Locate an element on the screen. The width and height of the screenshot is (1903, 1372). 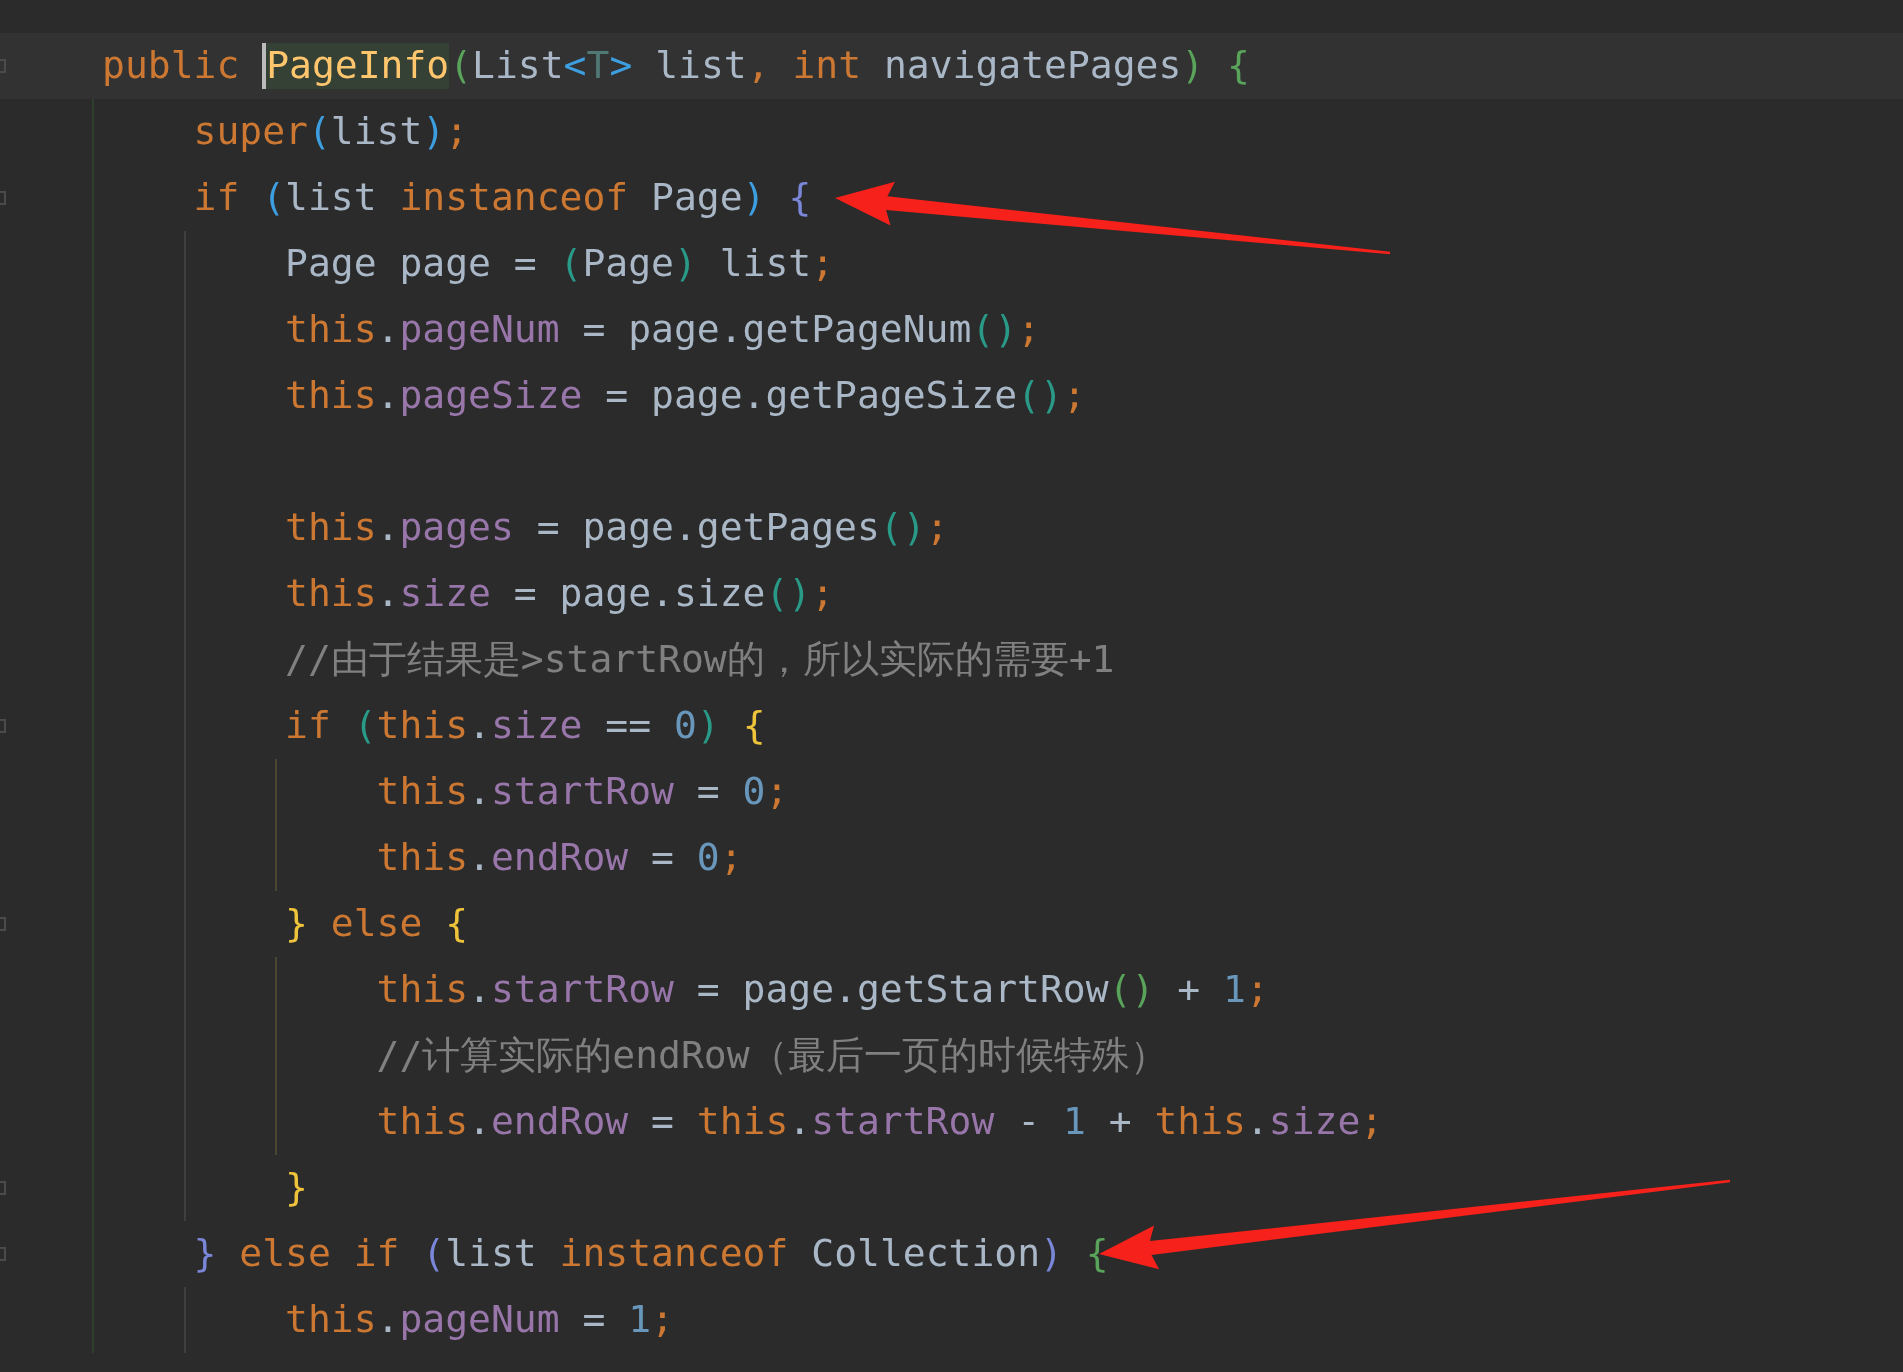
code-line: this.startRow = 0; is located at coordinates (582, 792).